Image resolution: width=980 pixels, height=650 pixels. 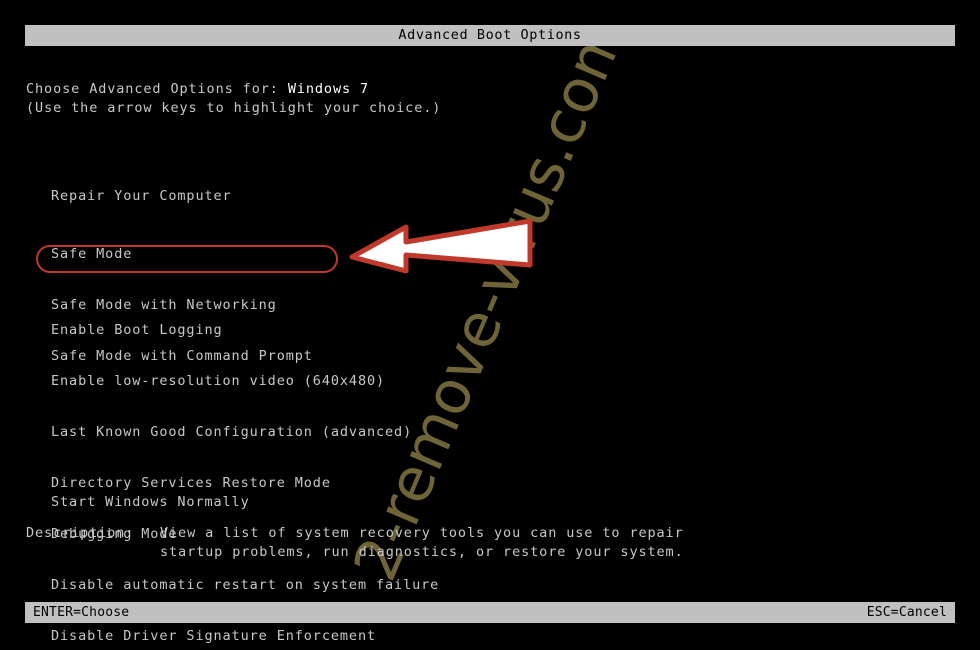 I want to click on prompt-choose-os: Choose Advanced Options for: Windows 7, so click(x=197, y=89).